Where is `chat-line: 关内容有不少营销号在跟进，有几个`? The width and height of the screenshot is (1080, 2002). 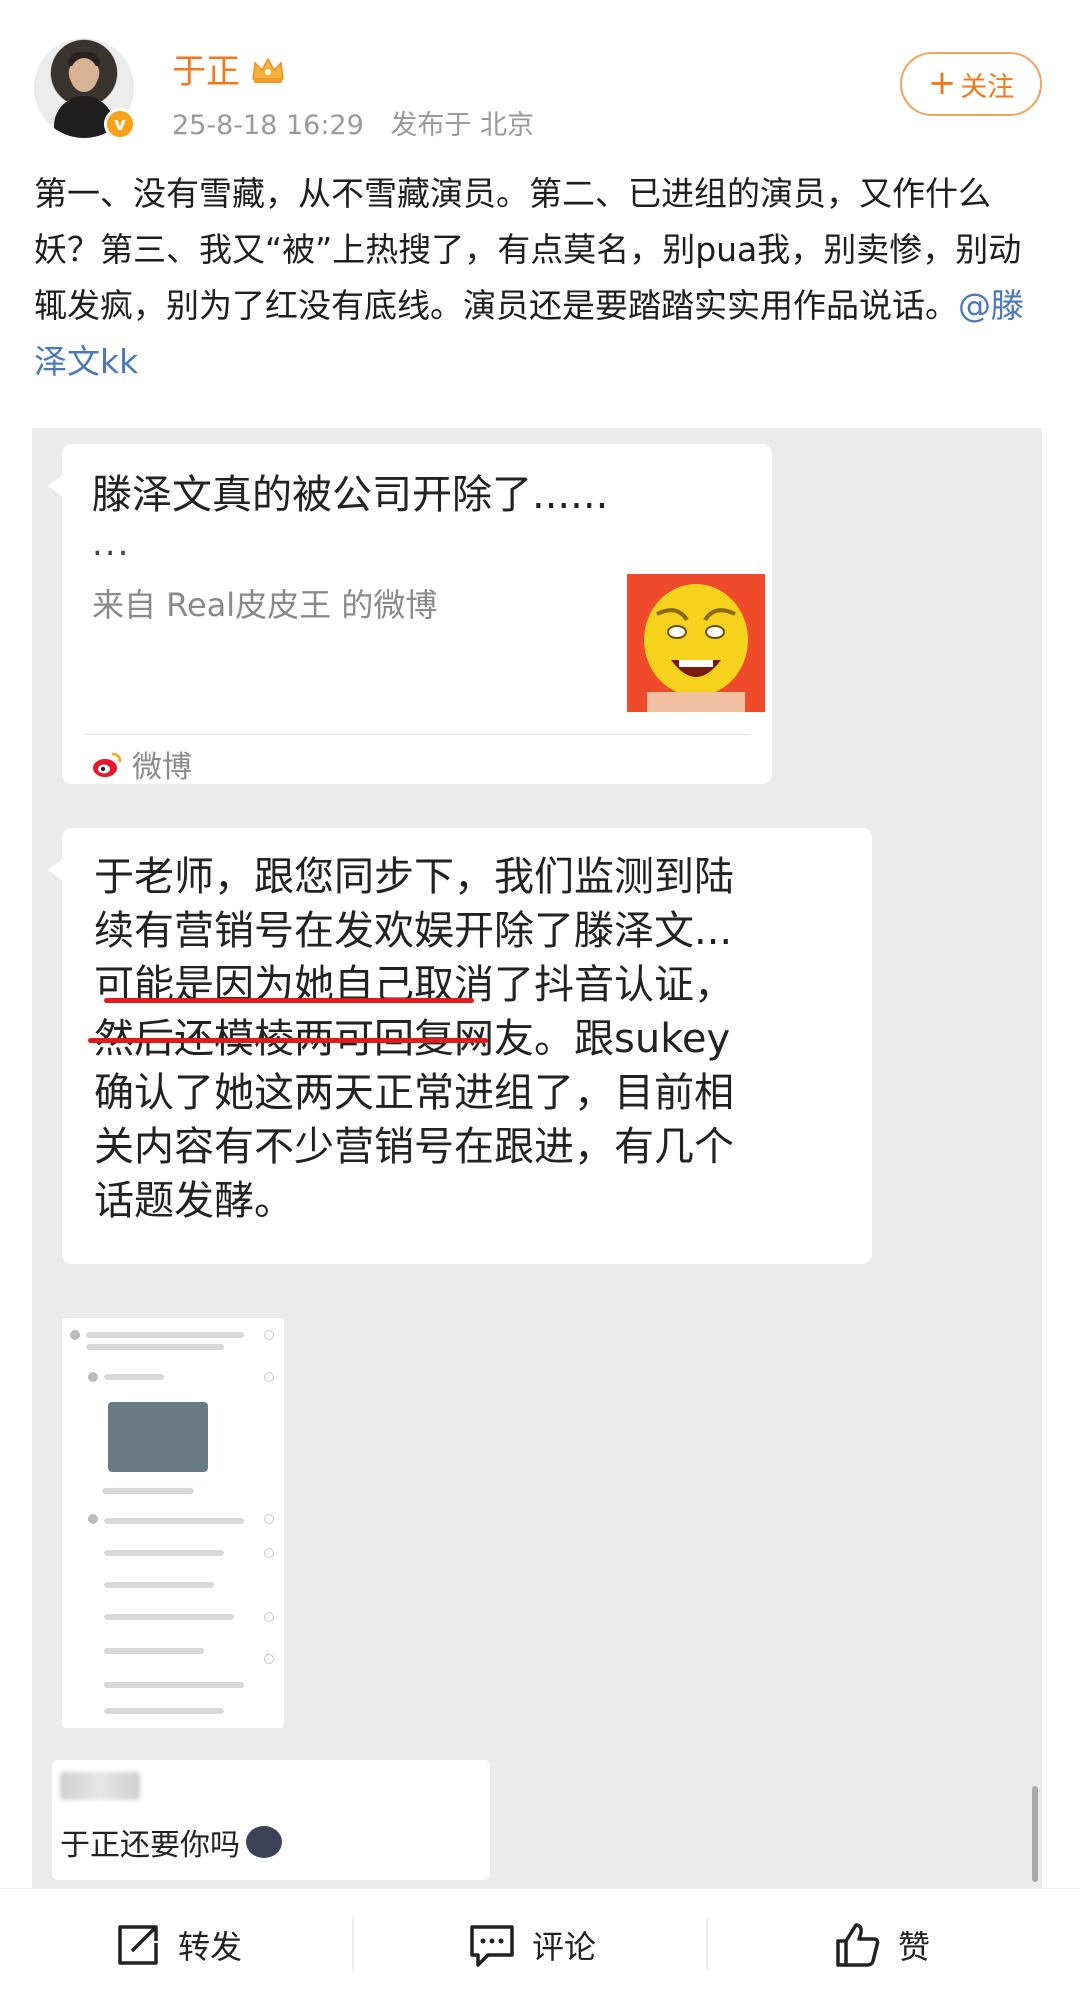 chat-line: 关内容有不少营销号在跟进，有几个 is located at coordinates (414, 1147).